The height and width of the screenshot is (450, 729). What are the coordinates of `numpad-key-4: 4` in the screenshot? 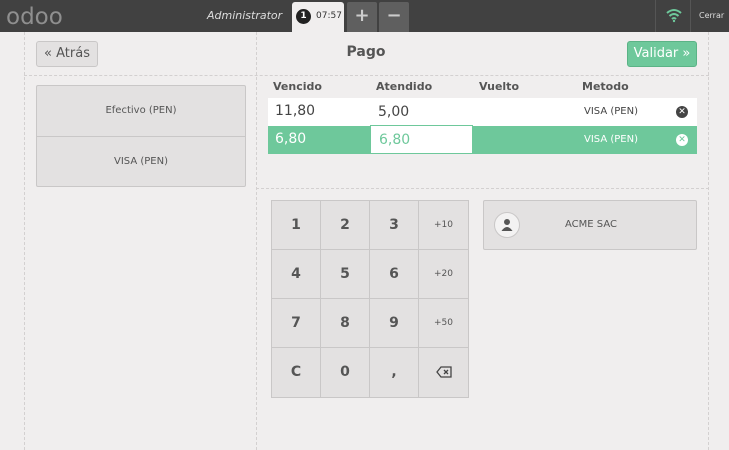 It's located at (296, 274).